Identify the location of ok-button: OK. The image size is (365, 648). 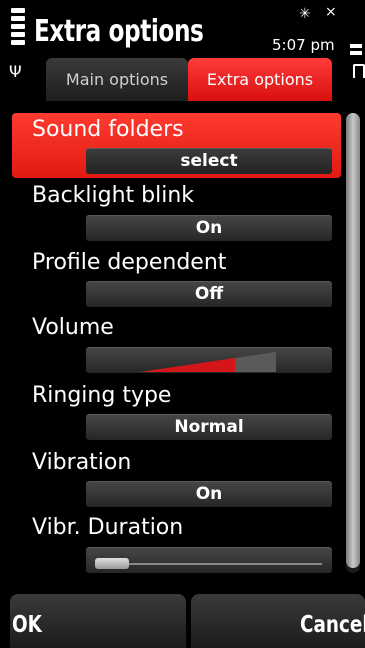
(27, 625).